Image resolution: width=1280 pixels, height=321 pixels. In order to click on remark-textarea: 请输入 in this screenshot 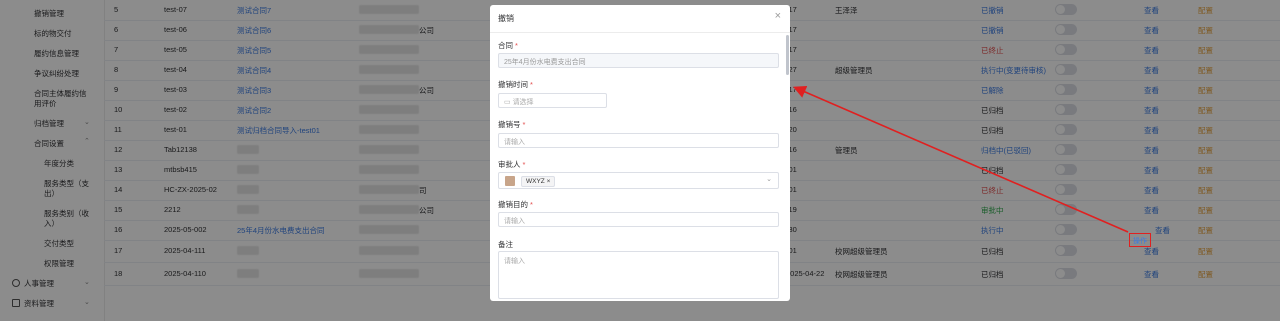, I will do `click(638, 275)`.